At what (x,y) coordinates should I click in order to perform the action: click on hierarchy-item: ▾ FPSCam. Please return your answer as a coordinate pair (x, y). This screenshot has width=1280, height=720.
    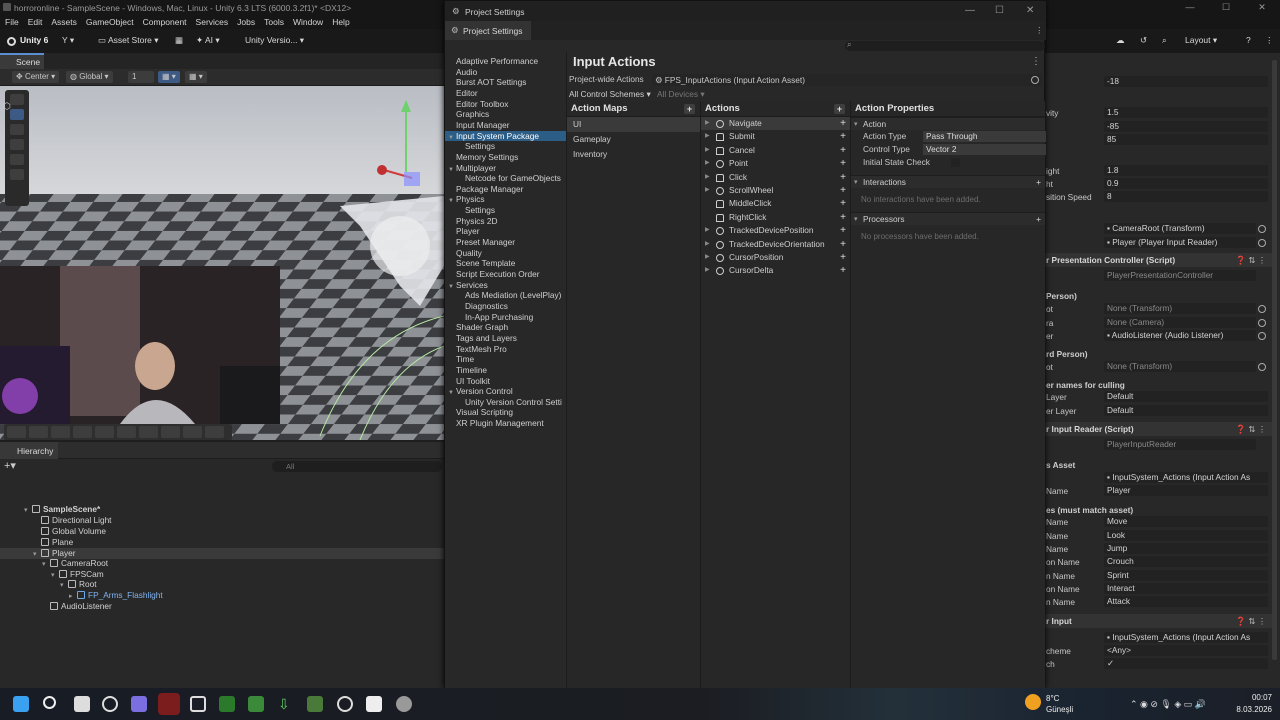
    Looking at the image, I should click on (222, 574).